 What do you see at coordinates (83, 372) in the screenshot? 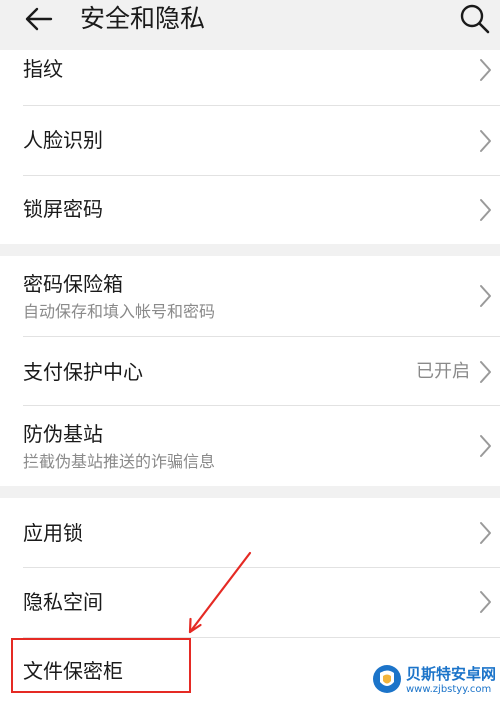
I see `item-title: 支付保护中心` at bounding box center [83, 372].